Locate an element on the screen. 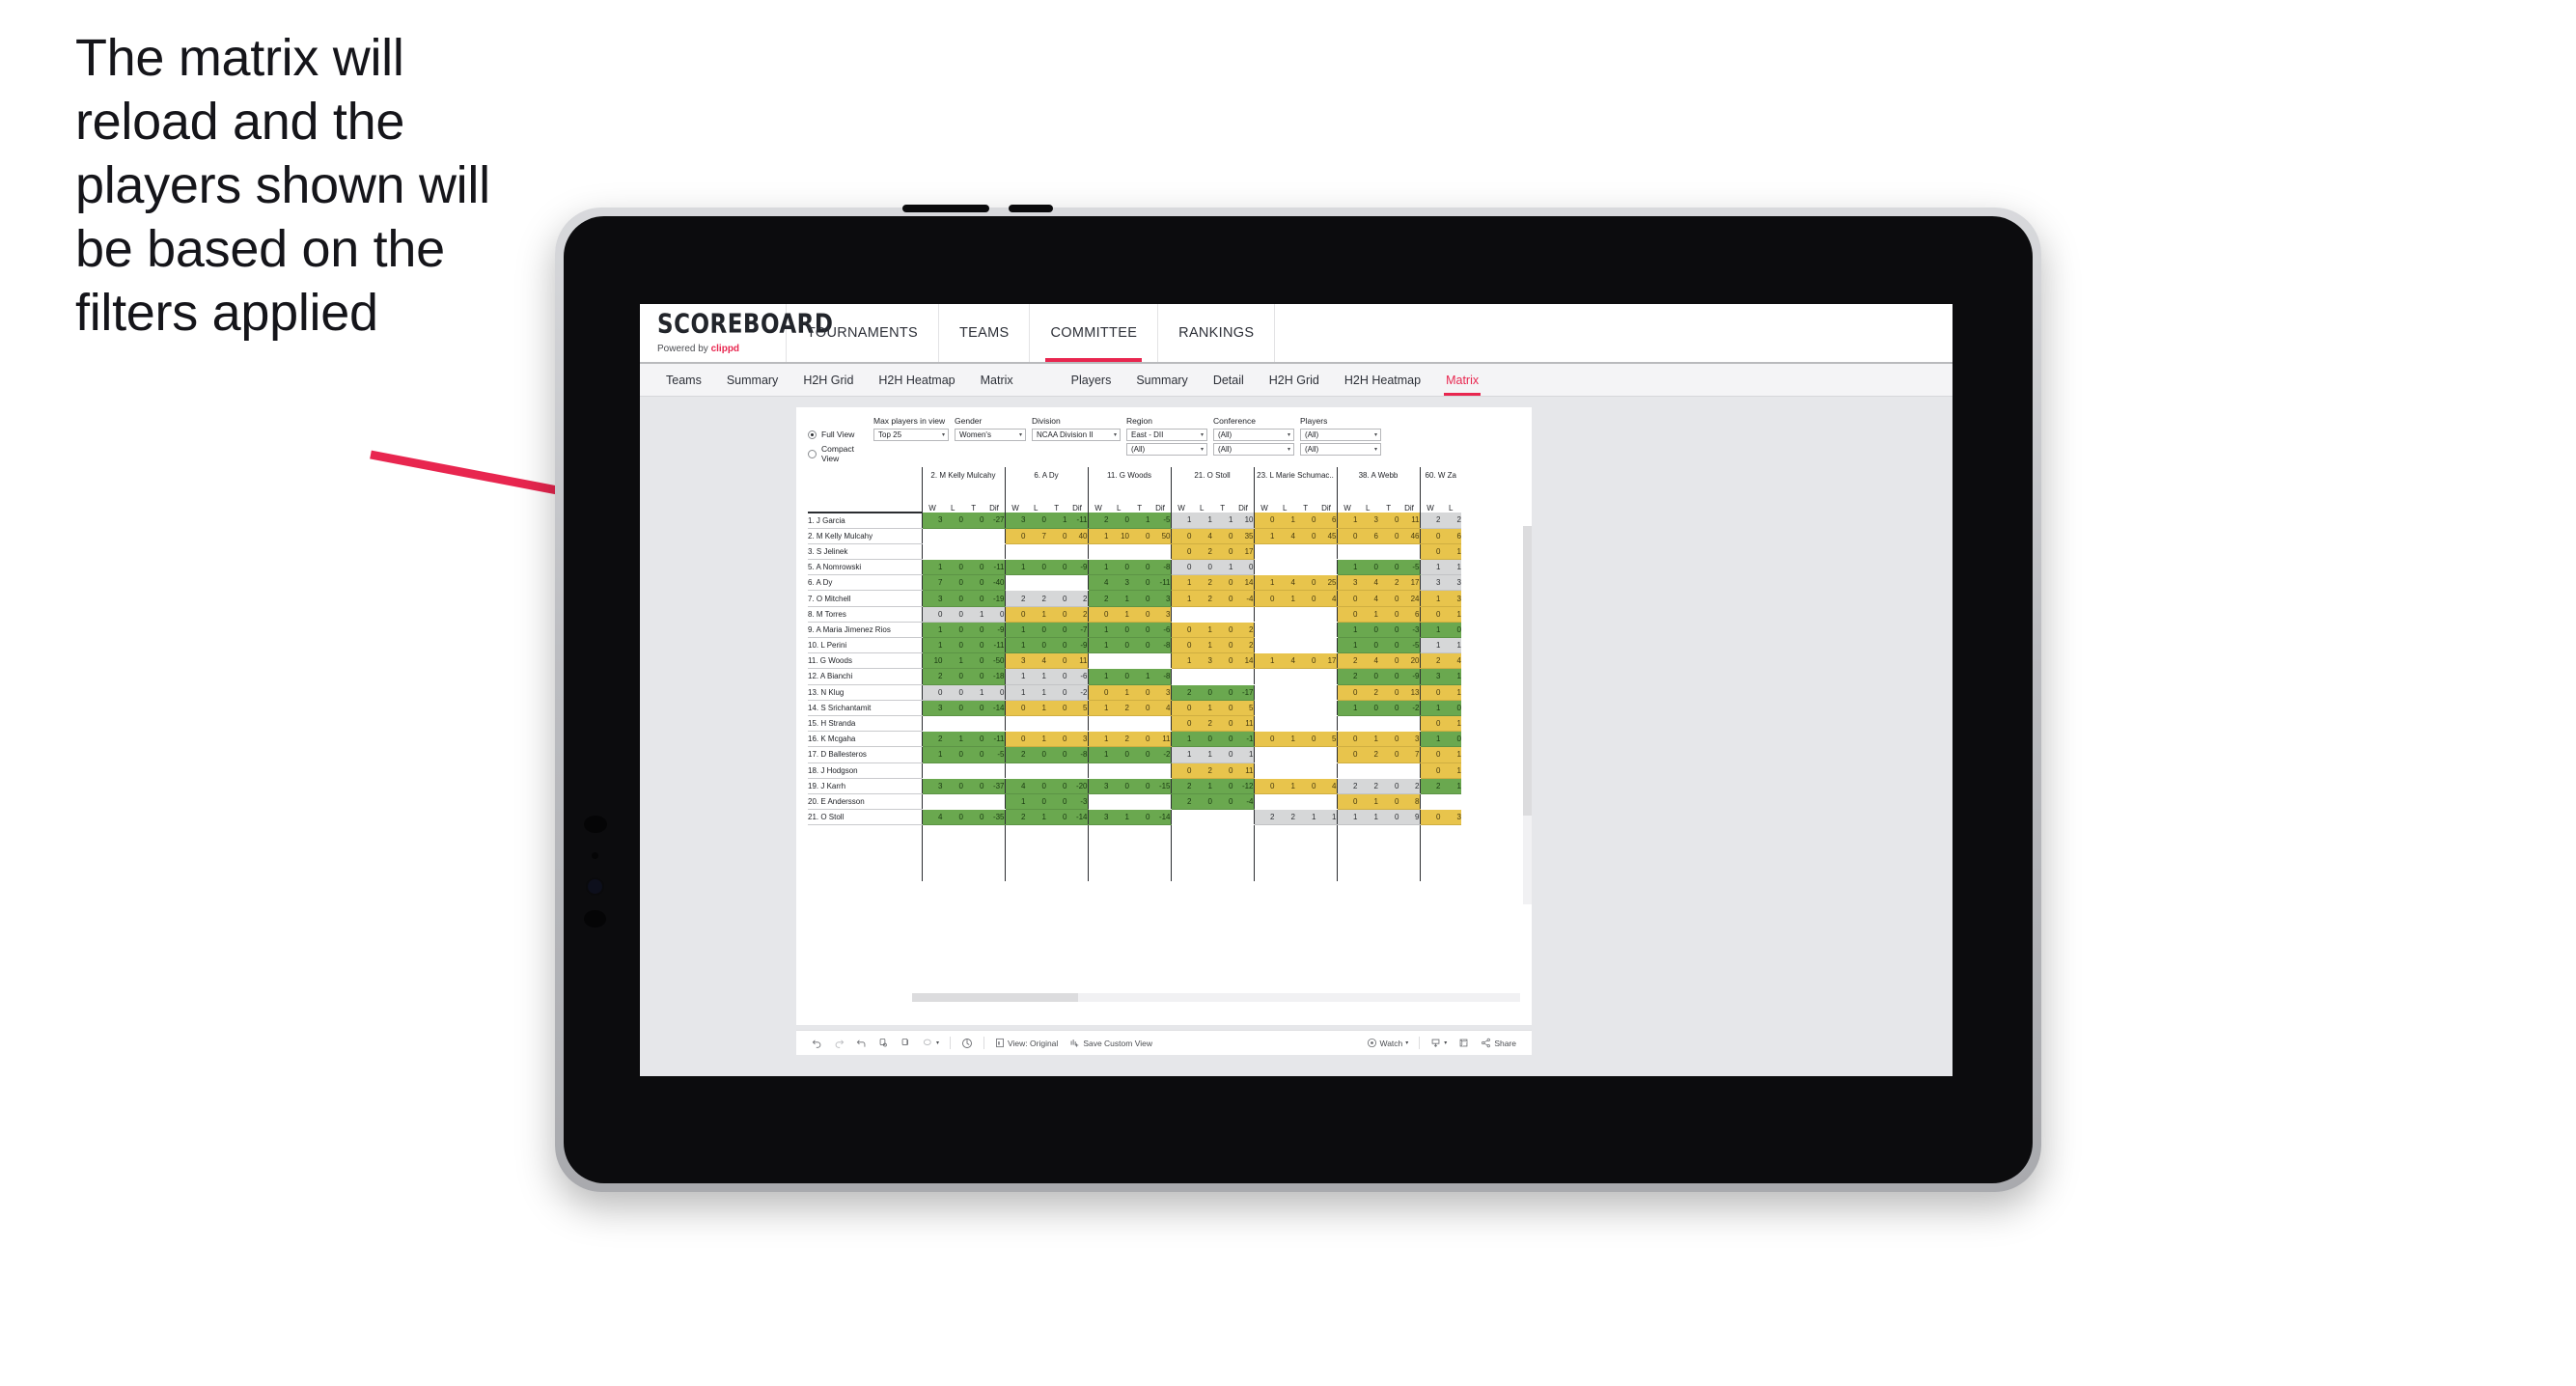 Image resolution: width=2576 pixels, height=1386 pixels. filter-select-region-2: (All) ▾ is located at coordinates (1166, 449).